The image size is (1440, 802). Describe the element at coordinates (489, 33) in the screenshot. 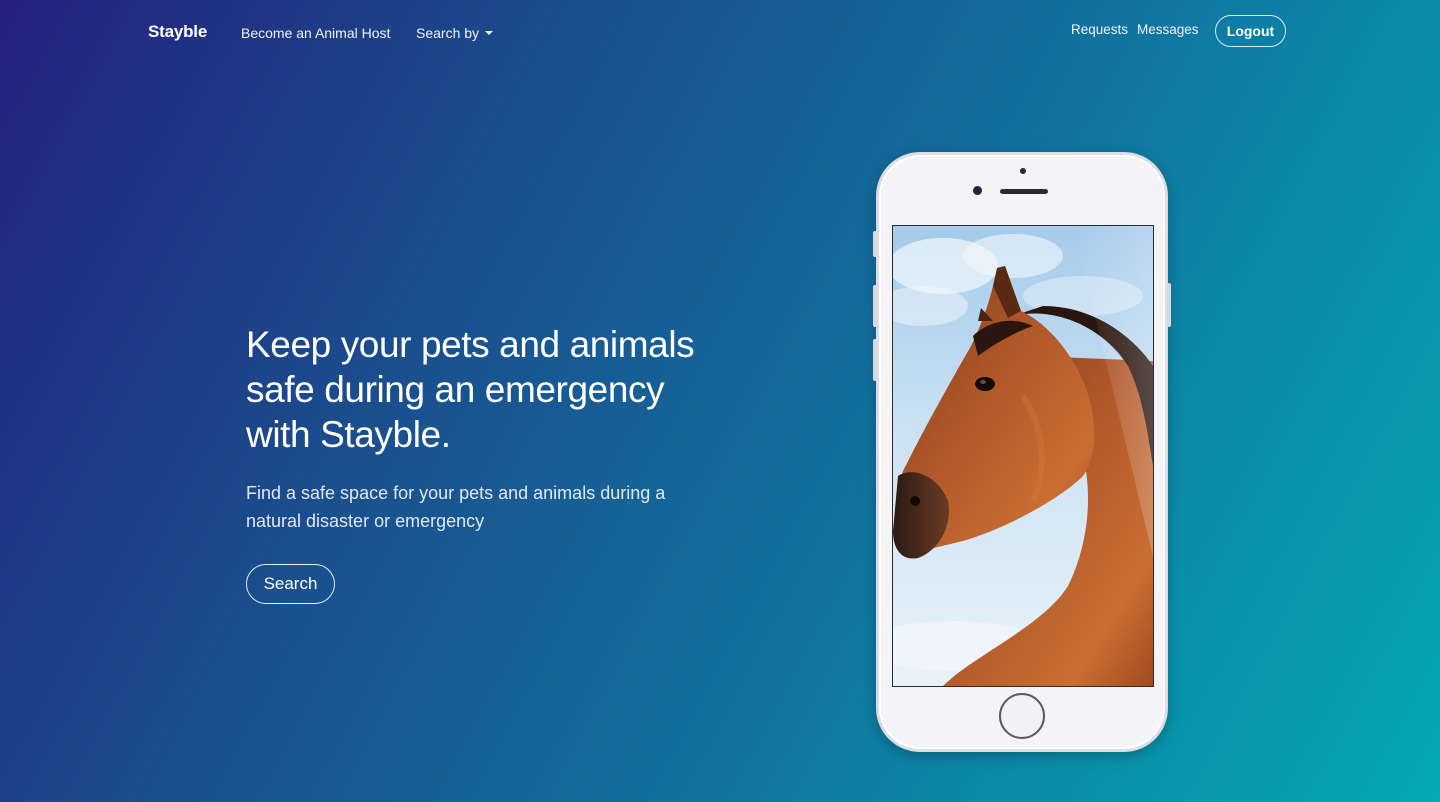

I see `caret-down-icon` at that location.